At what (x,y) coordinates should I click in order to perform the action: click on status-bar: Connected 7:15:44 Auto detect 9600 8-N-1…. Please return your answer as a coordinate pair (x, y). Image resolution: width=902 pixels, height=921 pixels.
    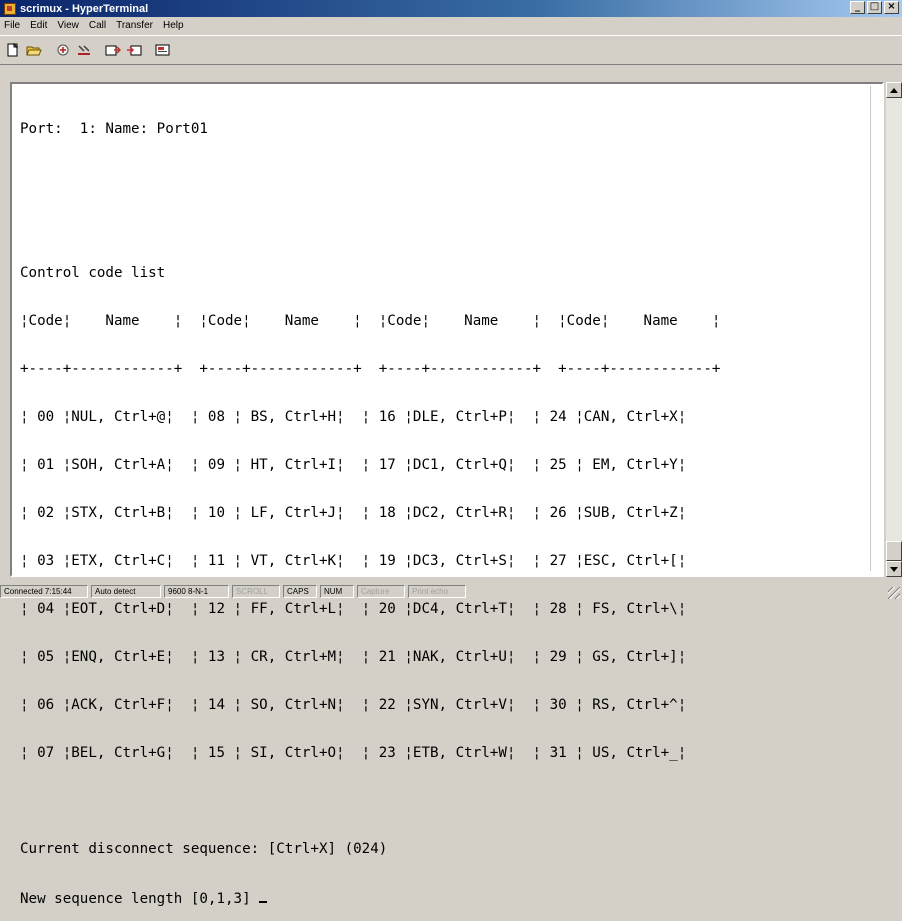
    Looking at the image, I should click on (451, 591).